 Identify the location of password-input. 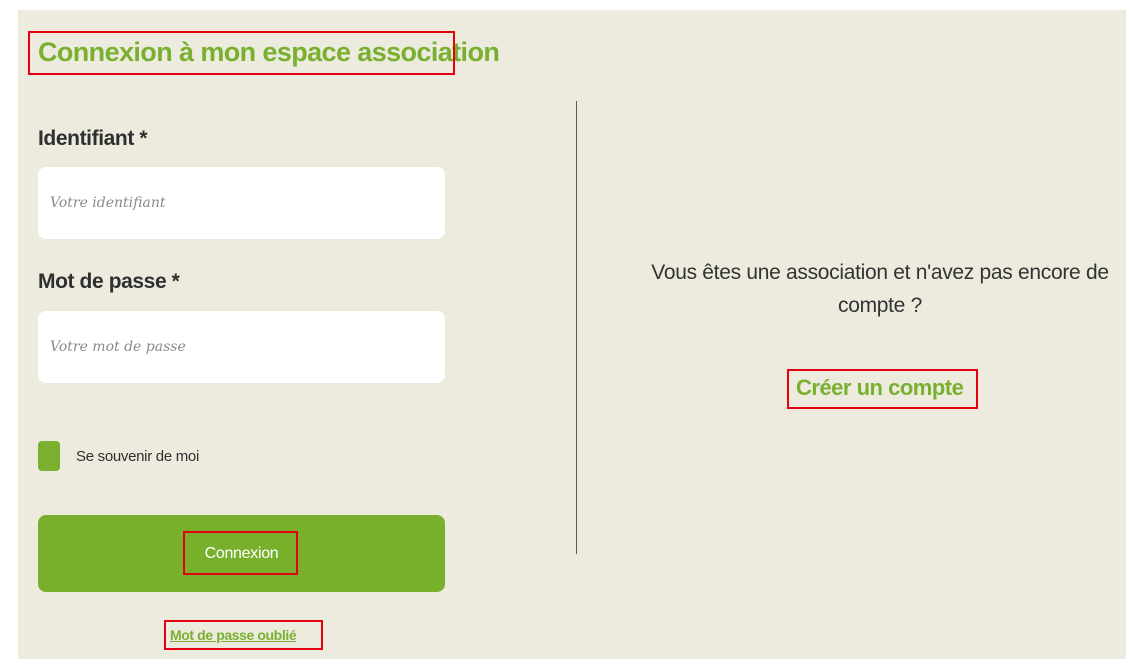
(241, 347).